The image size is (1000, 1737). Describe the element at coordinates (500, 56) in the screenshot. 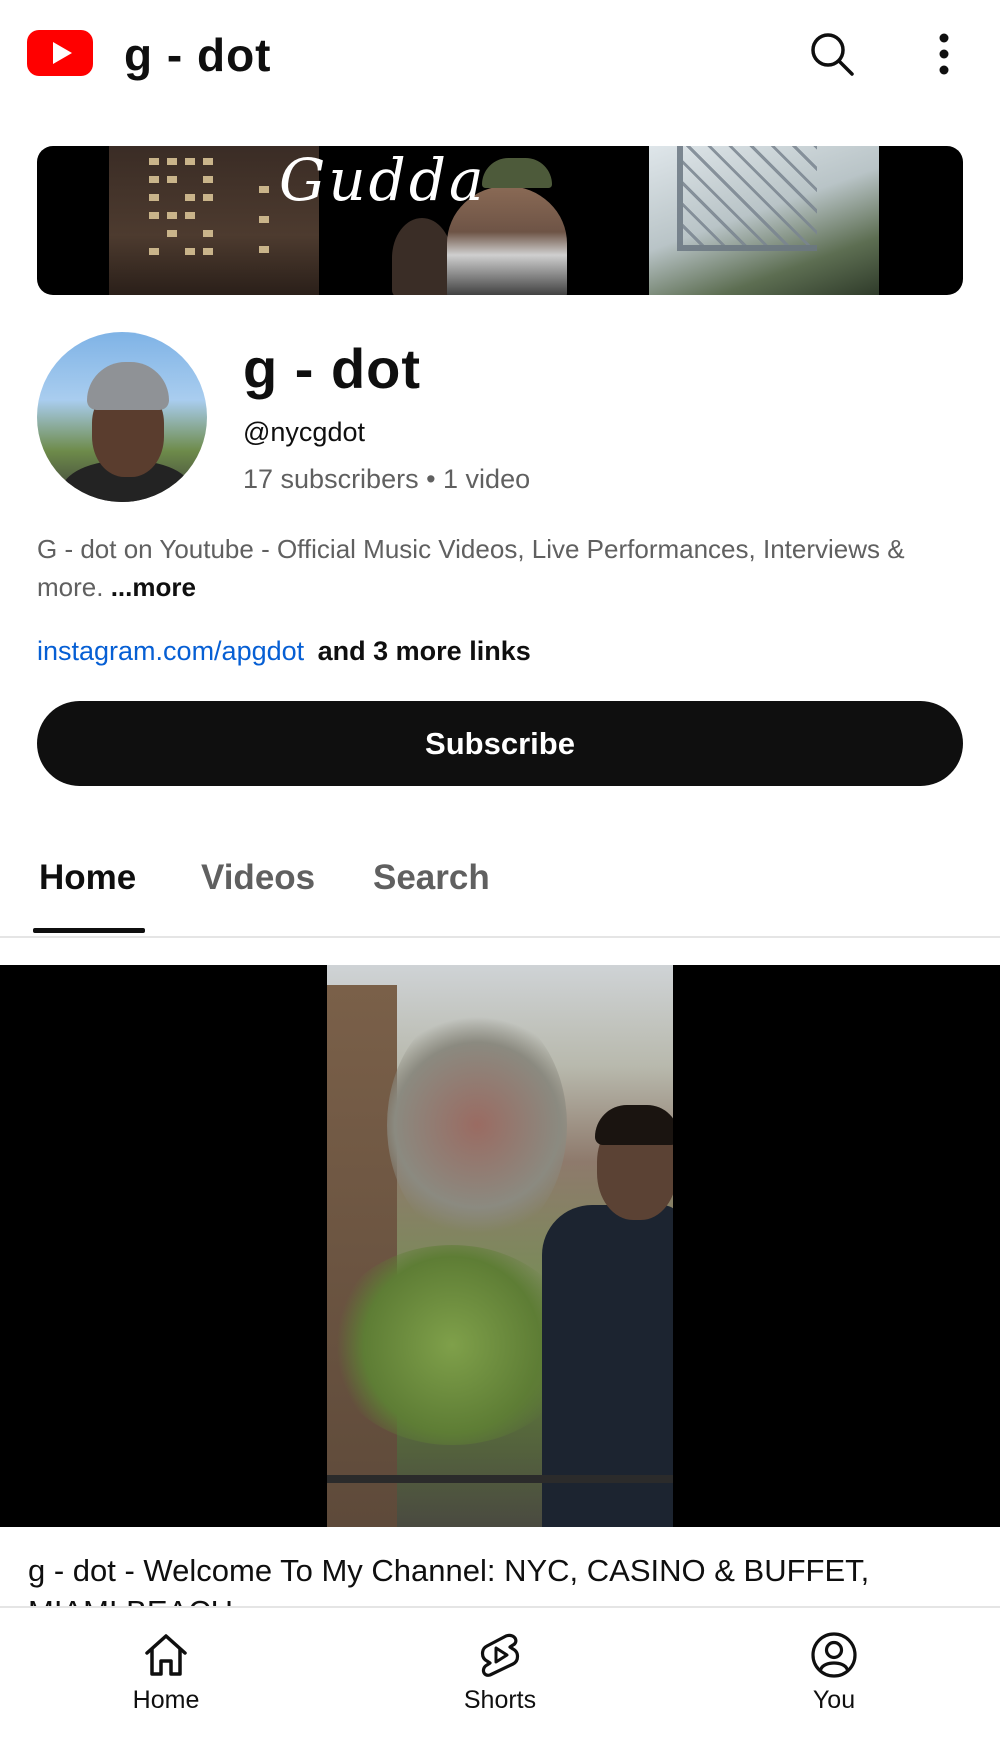

I see `top-app-bar: g - dot` at that location.